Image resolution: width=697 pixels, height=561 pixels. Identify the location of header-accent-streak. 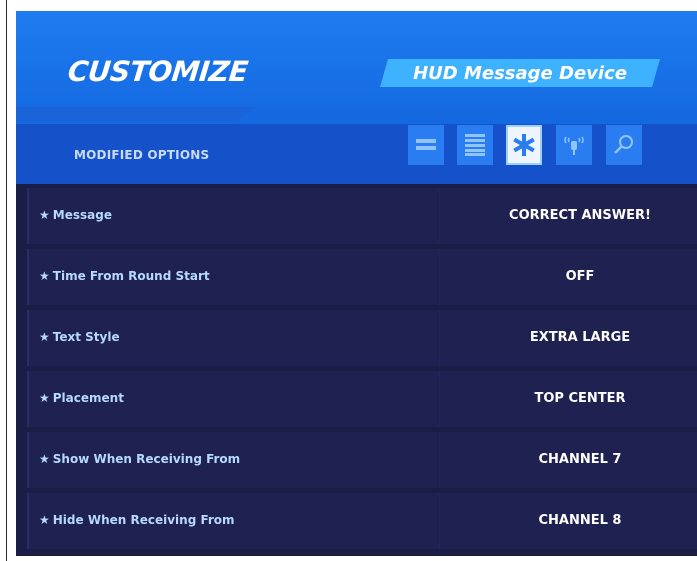
(136, 114).